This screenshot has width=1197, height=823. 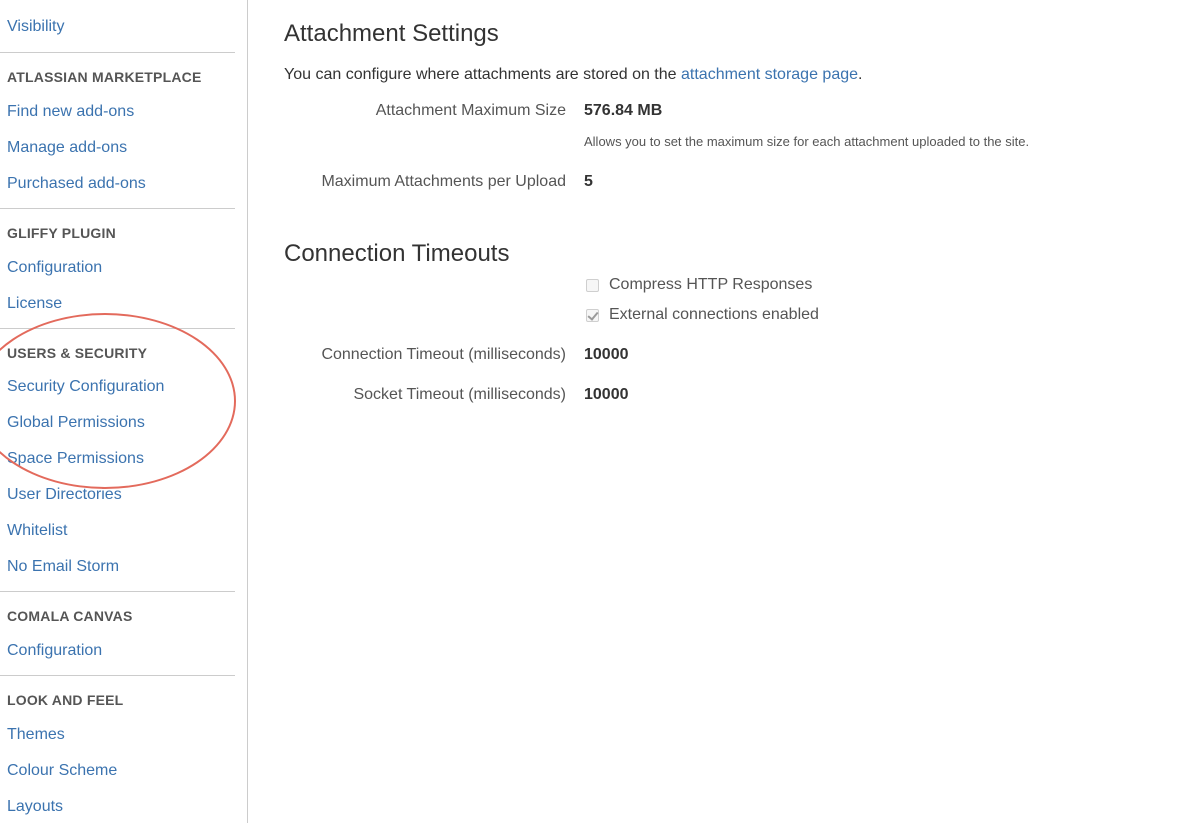 I want to click on sidebar-item-manage-add-ons: Manage add-ons, so click(x=67, y=148).